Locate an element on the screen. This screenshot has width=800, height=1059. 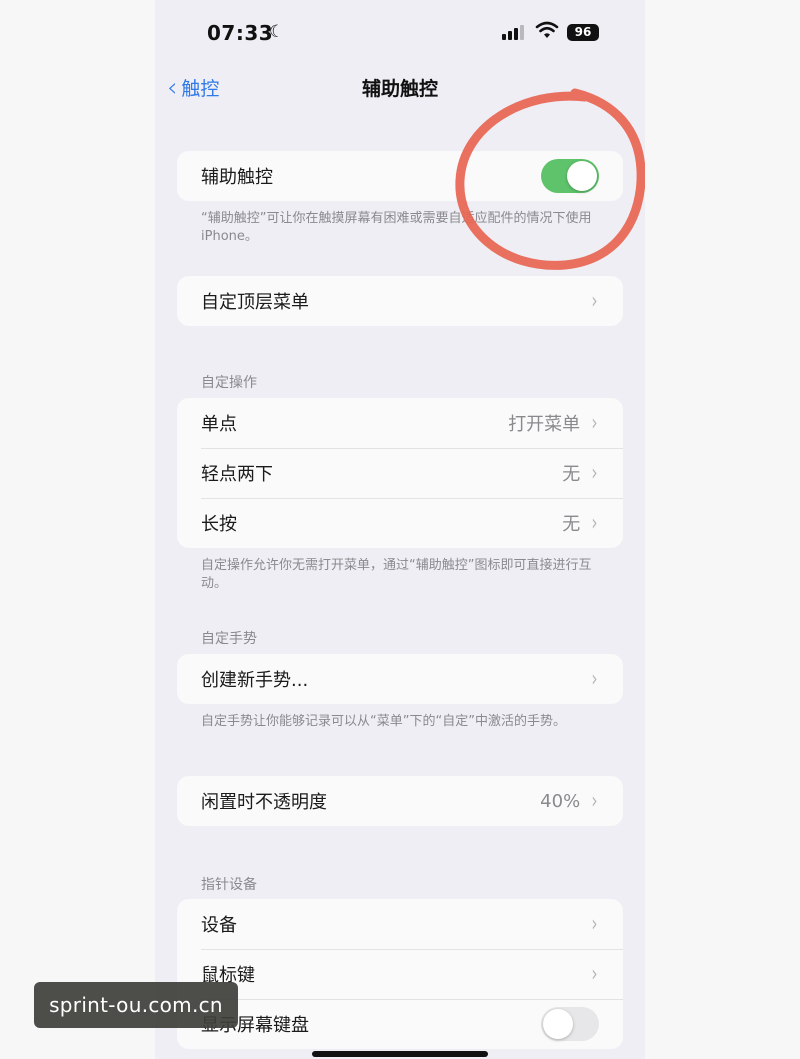
battery-indicator: 96 is located at coordinates (583, 32).